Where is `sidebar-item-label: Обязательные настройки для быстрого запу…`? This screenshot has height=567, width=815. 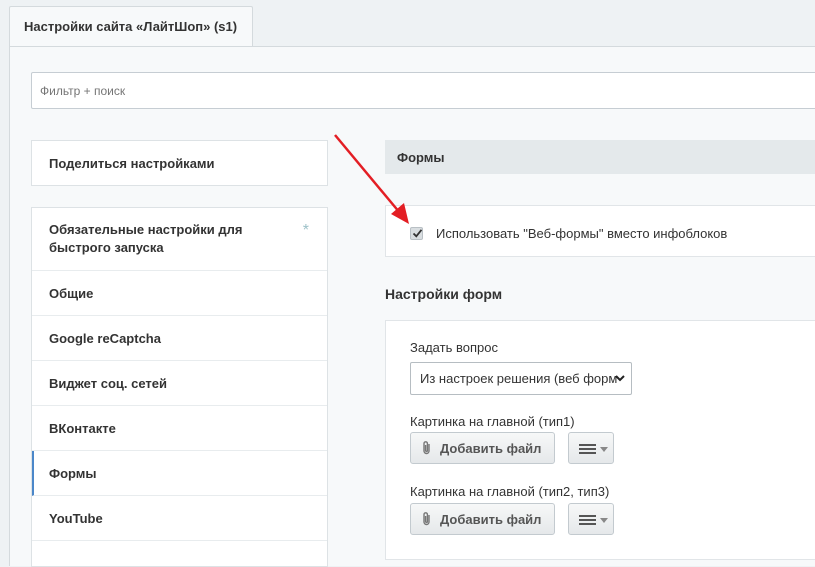
sidebar-item-label: Обязательные настройки для быстрого запу… is located at coordinates (146, 238).